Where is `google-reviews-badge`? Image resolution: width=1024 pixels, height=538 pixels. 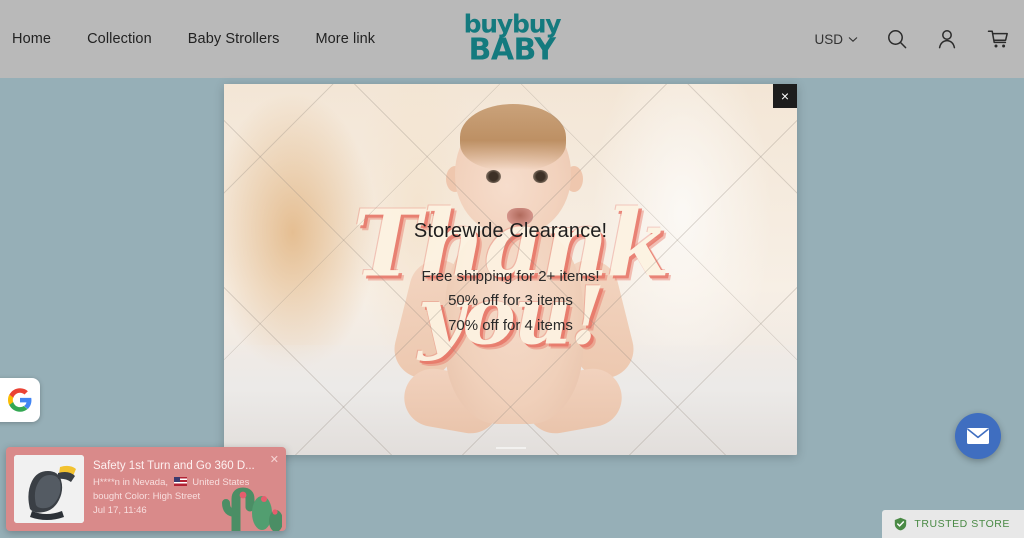 google-reviews-badge is located at coordinates (20, 400).